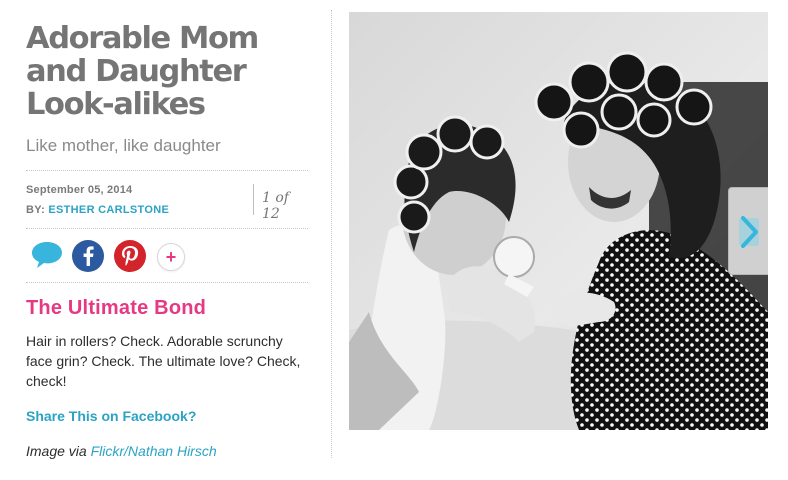 This screenshot has height=480, width=788. Describe the element at coordinates (171, 257) in the screenshot. I see `more-share-button: +` at that location.